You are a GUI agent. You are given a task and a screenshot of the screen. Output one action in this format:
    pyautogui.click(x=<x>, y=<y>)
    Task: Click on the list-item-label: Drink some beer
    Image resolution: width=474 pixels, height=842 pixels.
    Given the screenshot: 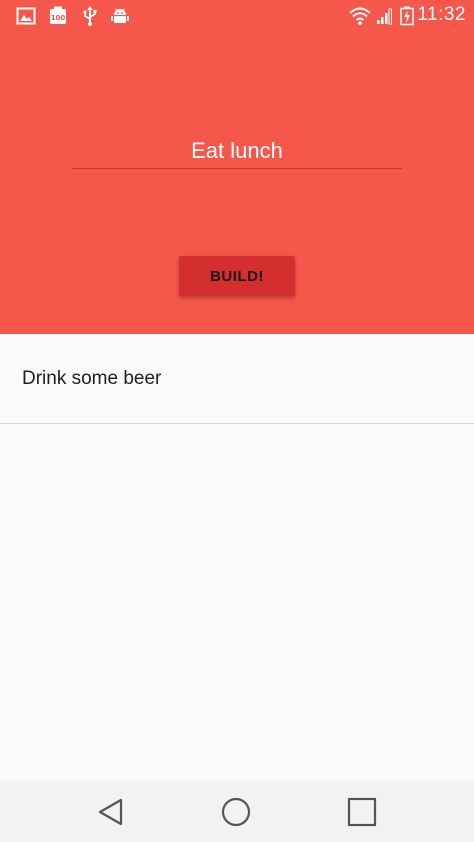 What is the action you would take?
    pyautogui.click(x=92, y=378)
    